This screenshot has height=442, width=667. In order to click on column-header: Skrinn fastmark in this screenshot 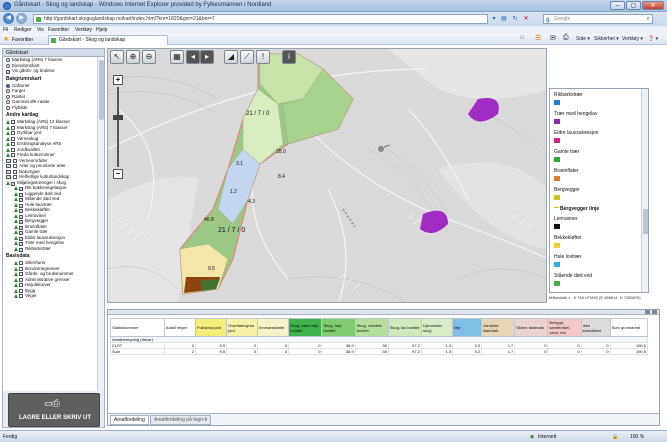, I will do `click(531, 327)`.